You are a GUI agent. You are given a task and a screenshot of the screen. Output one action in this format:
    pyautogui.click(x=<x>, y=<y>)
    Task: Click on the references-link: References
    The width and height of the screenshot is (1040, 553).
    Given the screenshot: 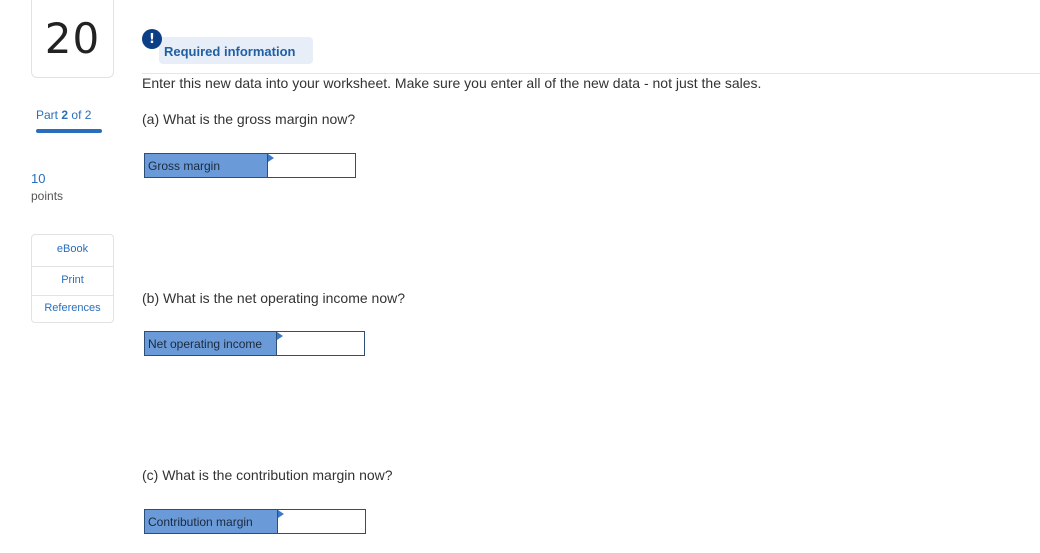 What is the action you would take?
    pyautogui.click(x=72, y=308)
    